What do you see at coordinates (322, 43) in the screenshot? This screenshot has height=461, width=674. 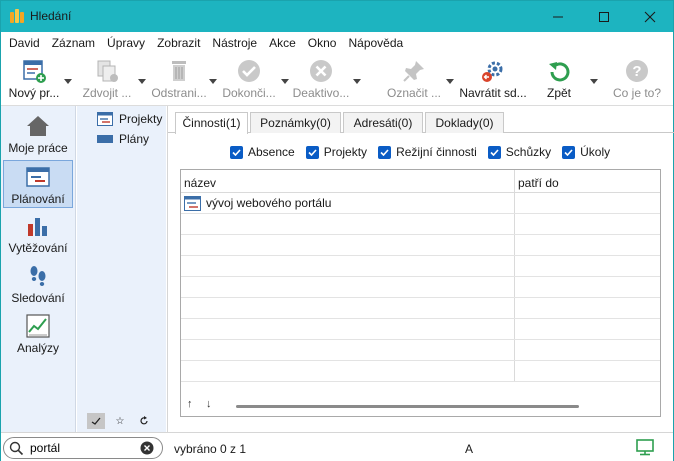 I see `menu-okno: Okno` at bounding box center [322, 43].